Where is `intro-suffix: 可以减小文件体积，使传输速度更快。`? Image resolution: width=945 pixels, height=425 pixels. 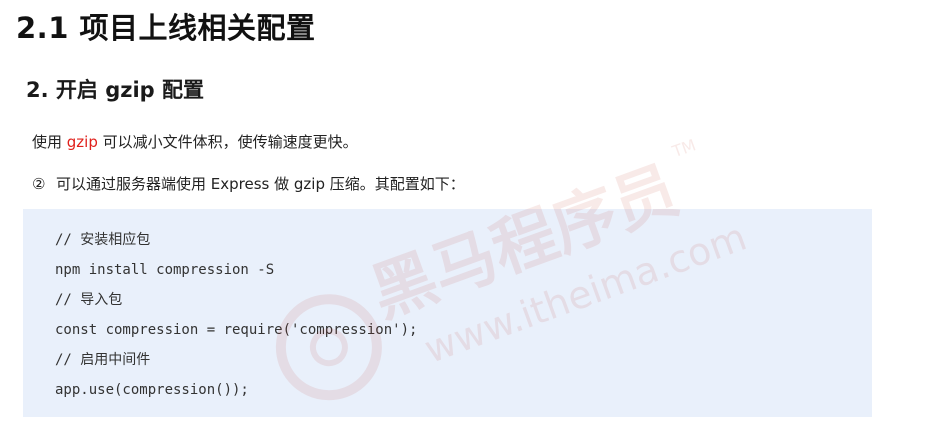
intro-suffix: 可以减小文件体积，使传输速度更快。 is located at coordinates (227, 142).